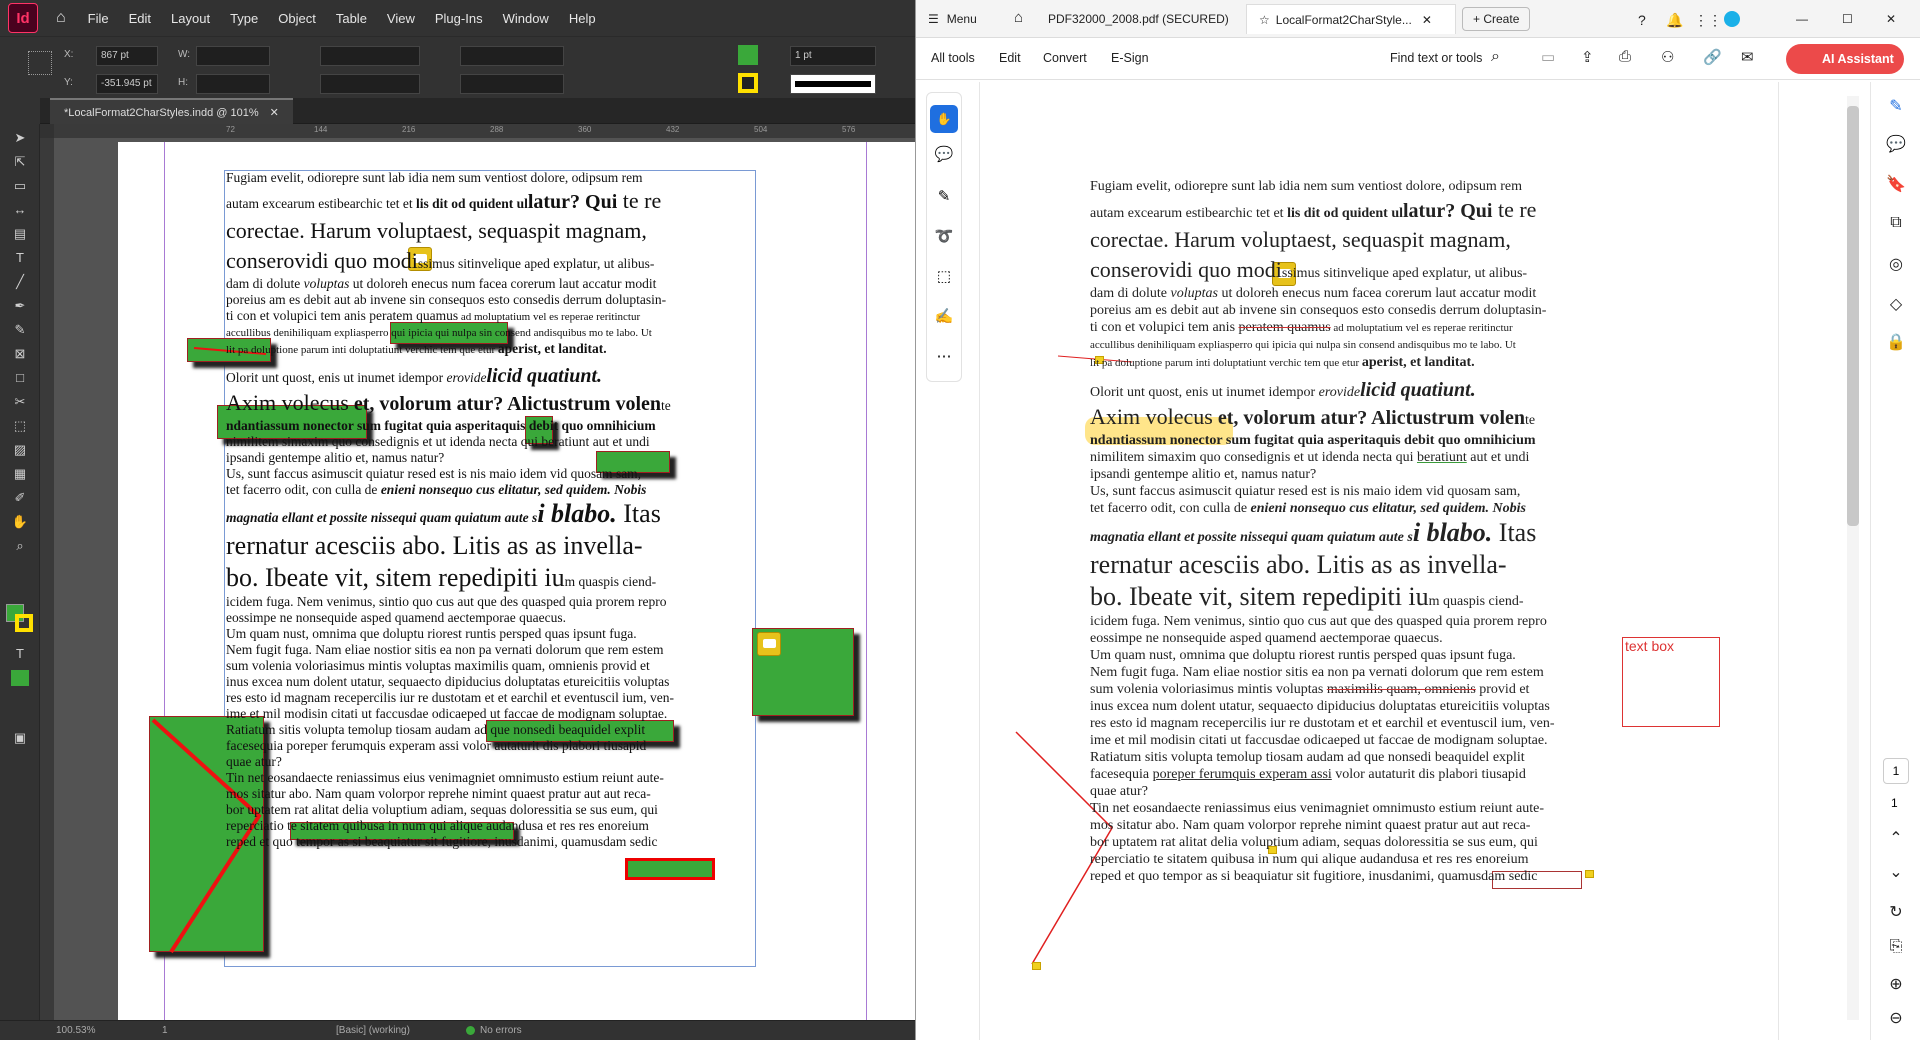 This screenshot has height=1040, width=1920. I want to click on menu-layout: Layout, so click(190, 18).